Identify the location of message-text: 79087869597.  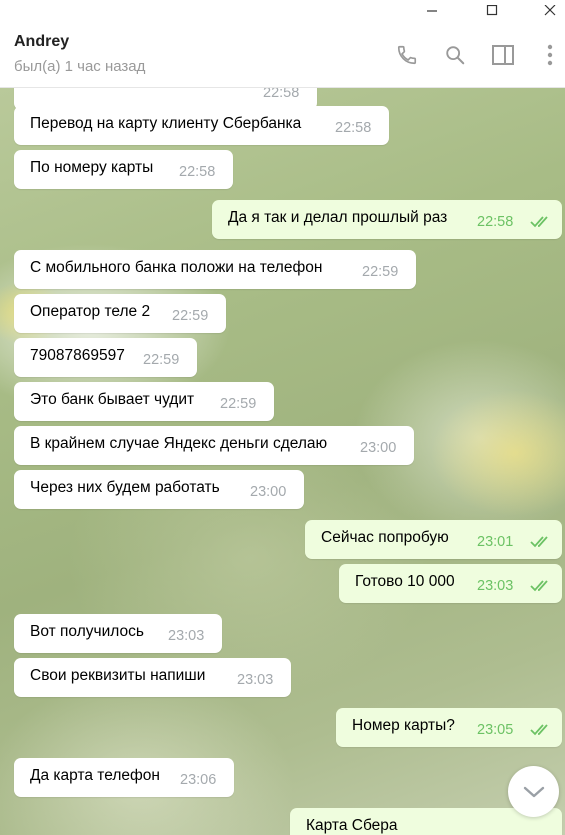
(77, 355).